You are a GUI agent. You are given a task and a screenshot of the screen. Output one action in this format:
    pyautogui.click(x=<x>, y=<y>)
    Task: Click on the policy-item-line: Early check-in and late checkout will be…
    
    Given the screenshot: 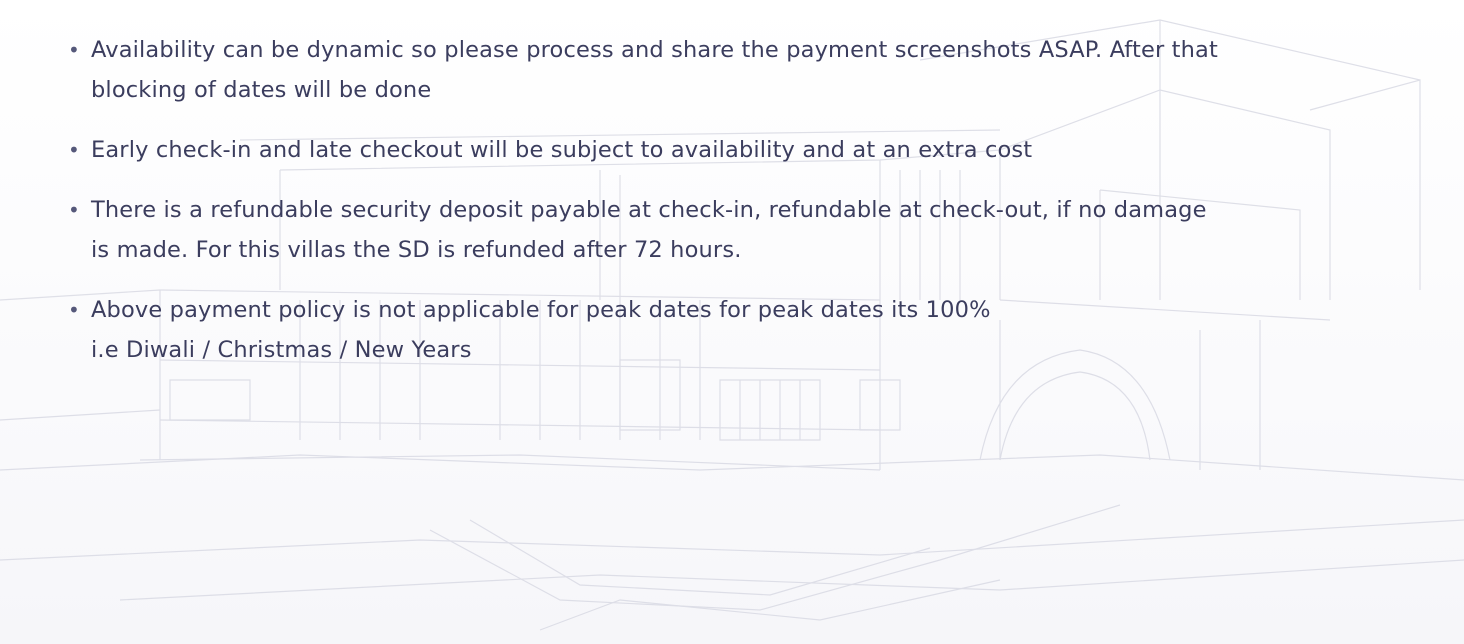 What is the action you would take?
    pyautogui.click(x=562, y=150)
    